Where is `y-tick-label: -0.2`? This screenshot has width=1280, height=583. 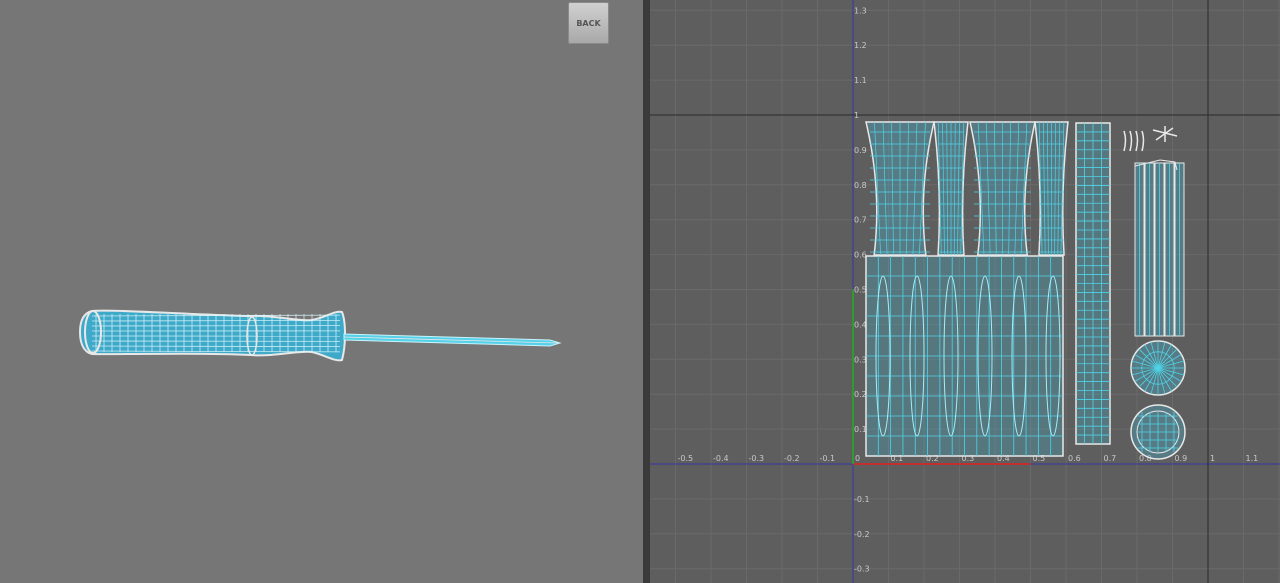 y-tick-label: -0.2 is located at coordinates (862, 534).